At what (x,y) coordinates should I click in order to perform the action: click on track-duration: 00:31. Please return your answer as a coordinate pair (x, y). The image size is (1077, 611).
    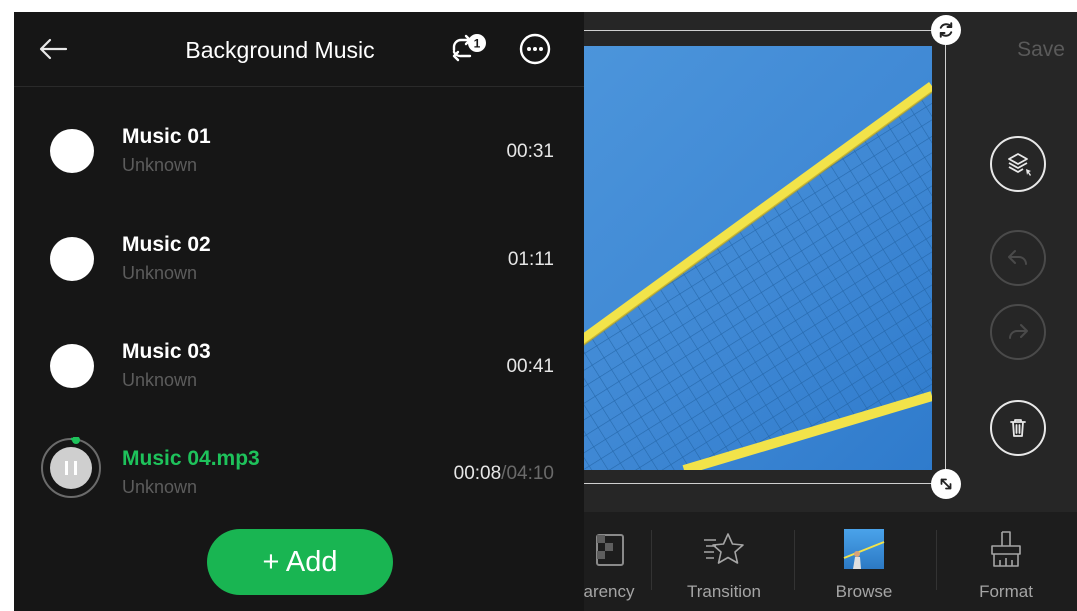
    Looking at the image, I should click on (530, 151).